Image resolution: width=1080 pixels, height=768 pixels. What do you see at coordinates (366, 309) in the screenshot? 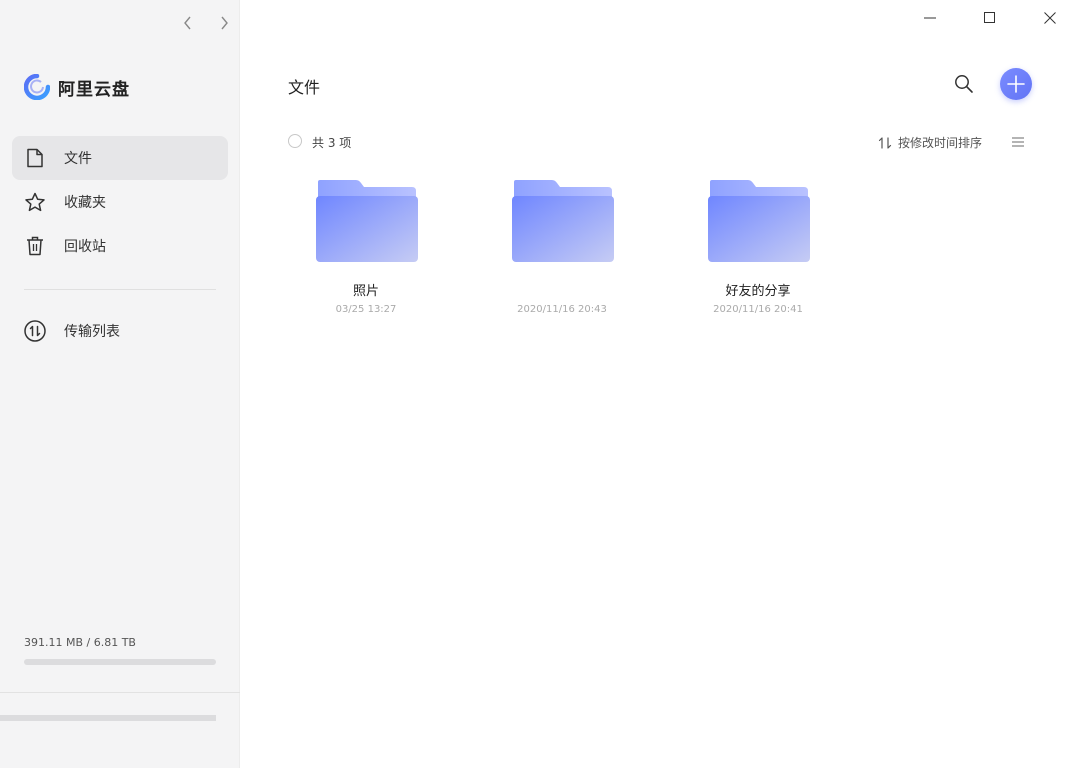
I see `folder-modified-time: 03/25 13:27` at bounding box center [366, 309].